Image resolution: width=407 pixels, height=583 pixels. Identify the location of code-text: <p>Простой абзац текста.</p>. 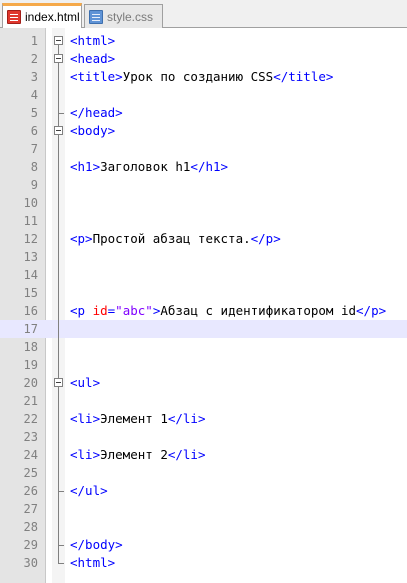
(175, 239).